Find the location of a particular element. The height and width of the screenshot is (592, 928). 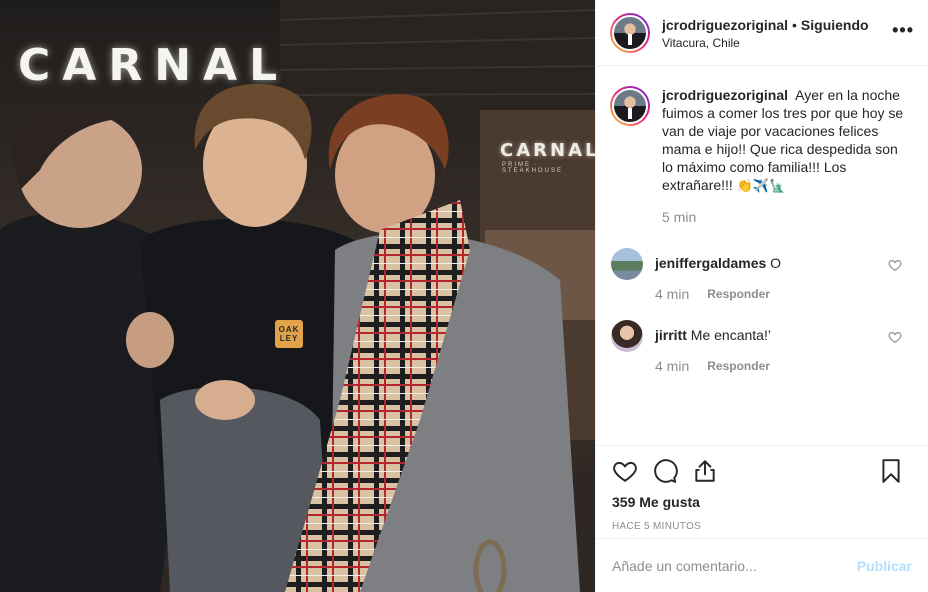

restaurant-sign: CARNAL is located at coordinates (154, 65).